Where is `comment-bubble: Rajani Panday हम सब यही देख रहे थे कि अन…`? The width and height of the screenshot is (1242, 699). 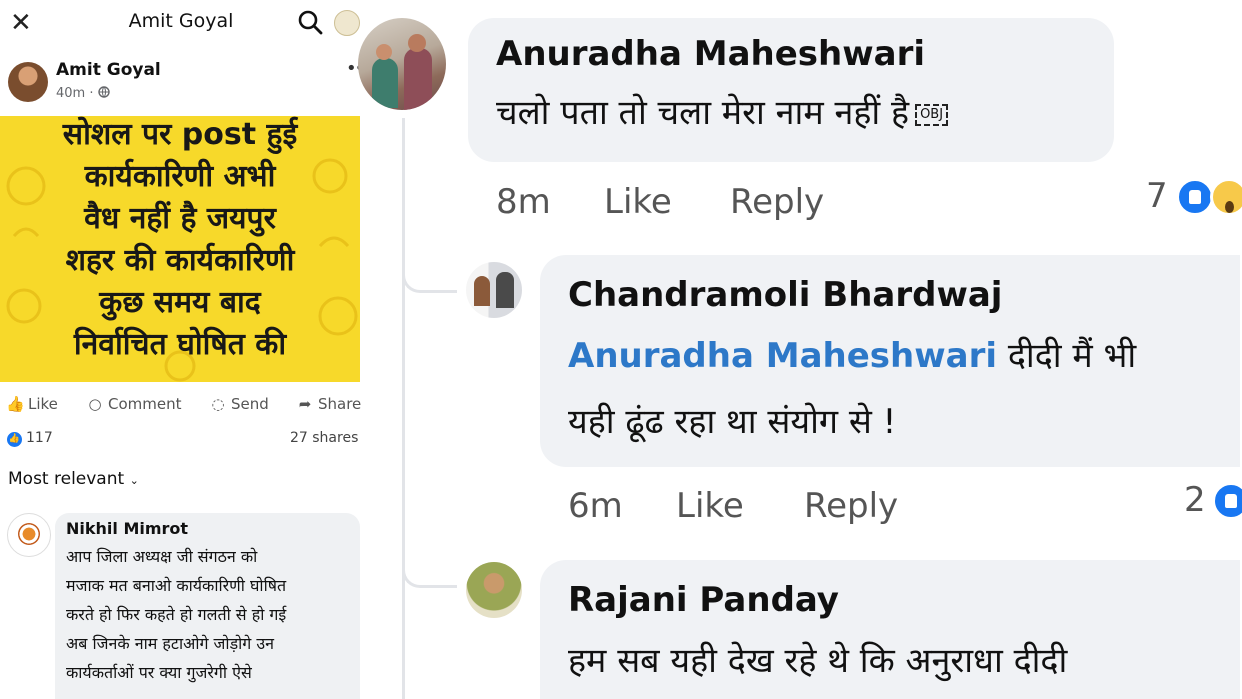
comment-bubble: Rajani Panday हम सब यही देख रहे थे कि अन… is located at coordinates (890, 629).